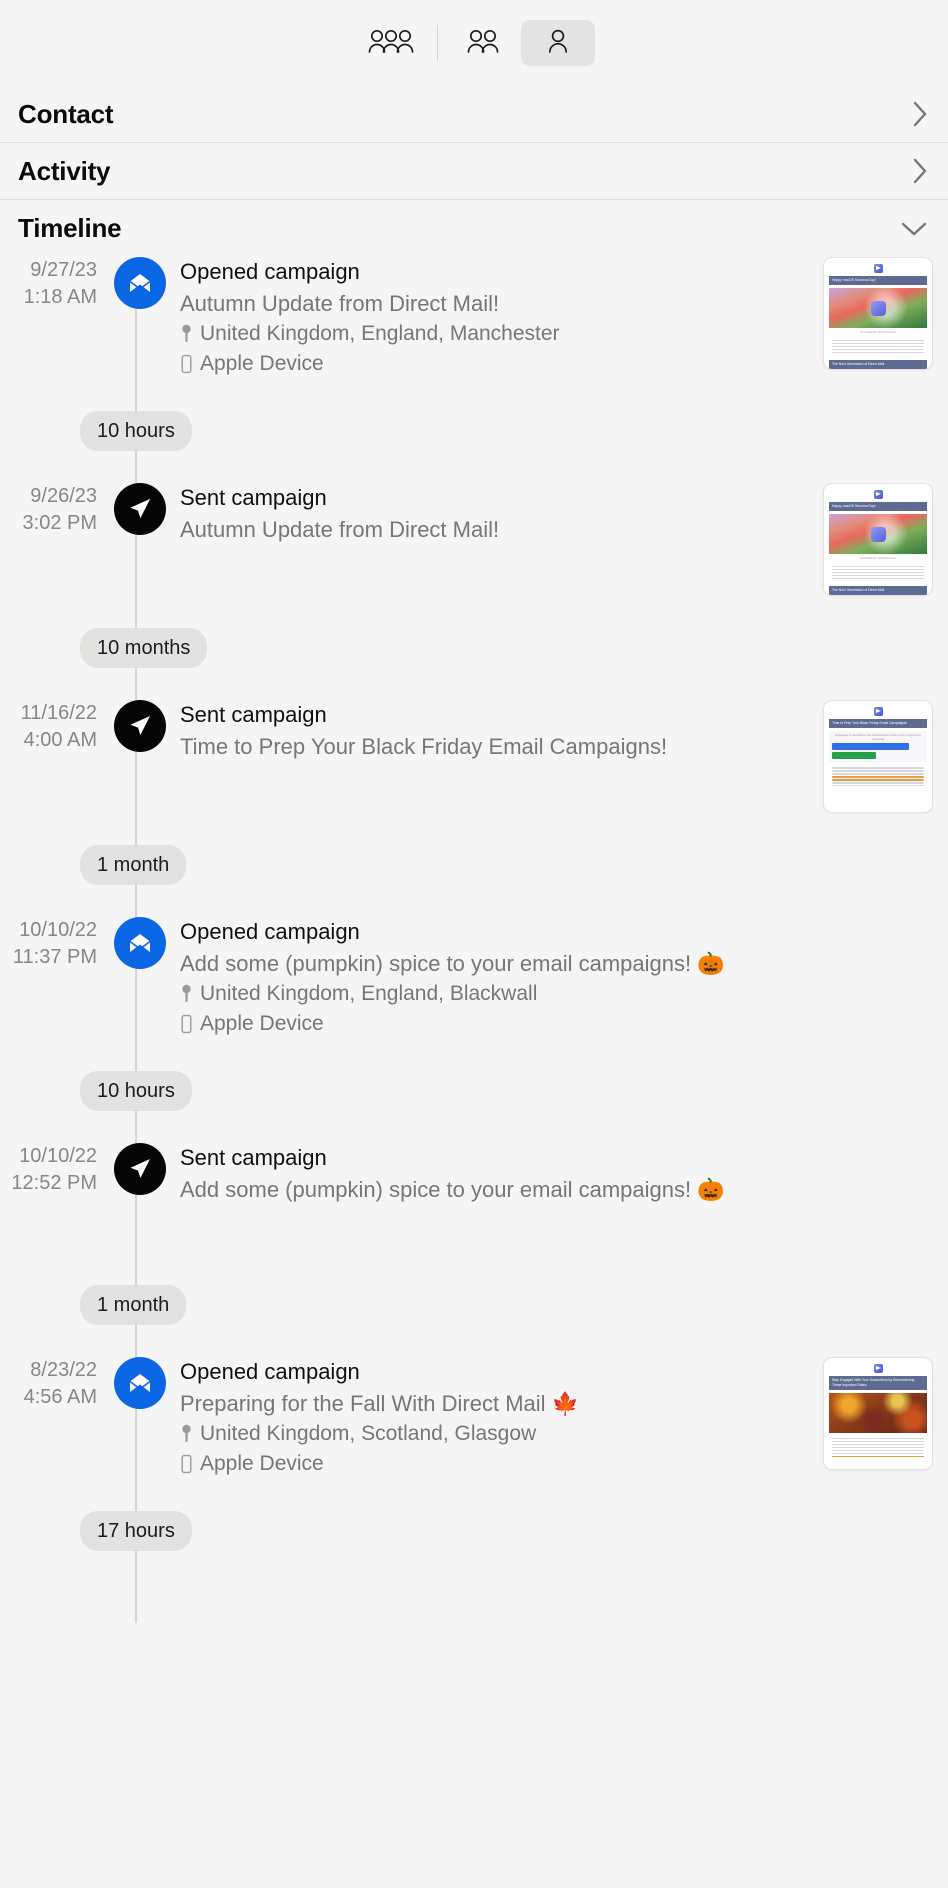  I want to click on event-location: United Kingdom, England, Manchester, so click(495, 334).